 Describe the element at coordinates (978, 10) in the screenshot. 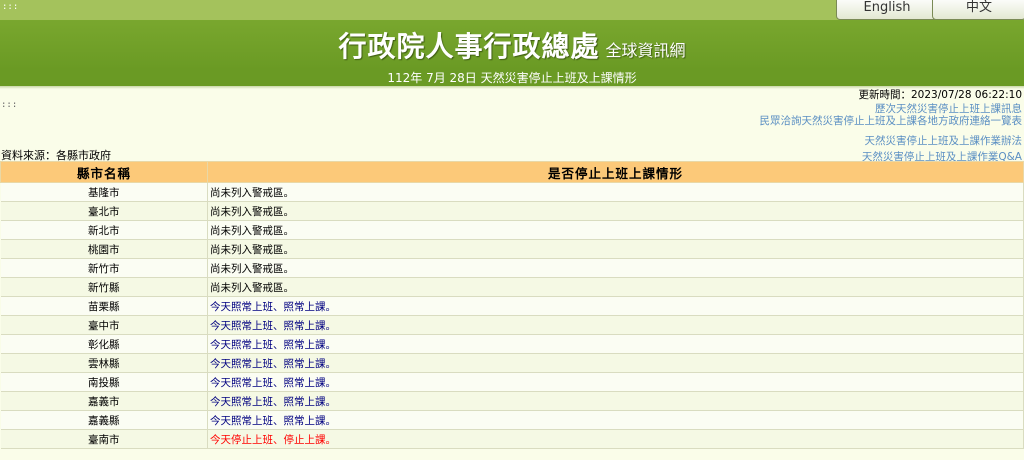

I see `chinese-button: 中文` at that location.